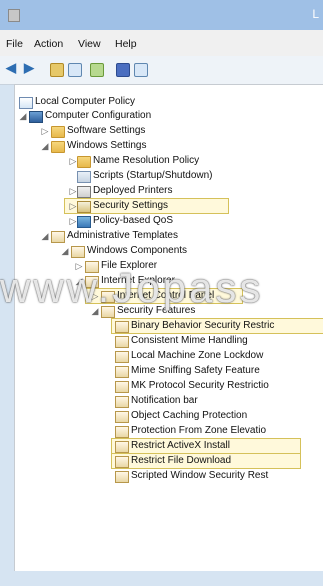  I want to click on toolbar: ◀ ▶, so click(161, 70).